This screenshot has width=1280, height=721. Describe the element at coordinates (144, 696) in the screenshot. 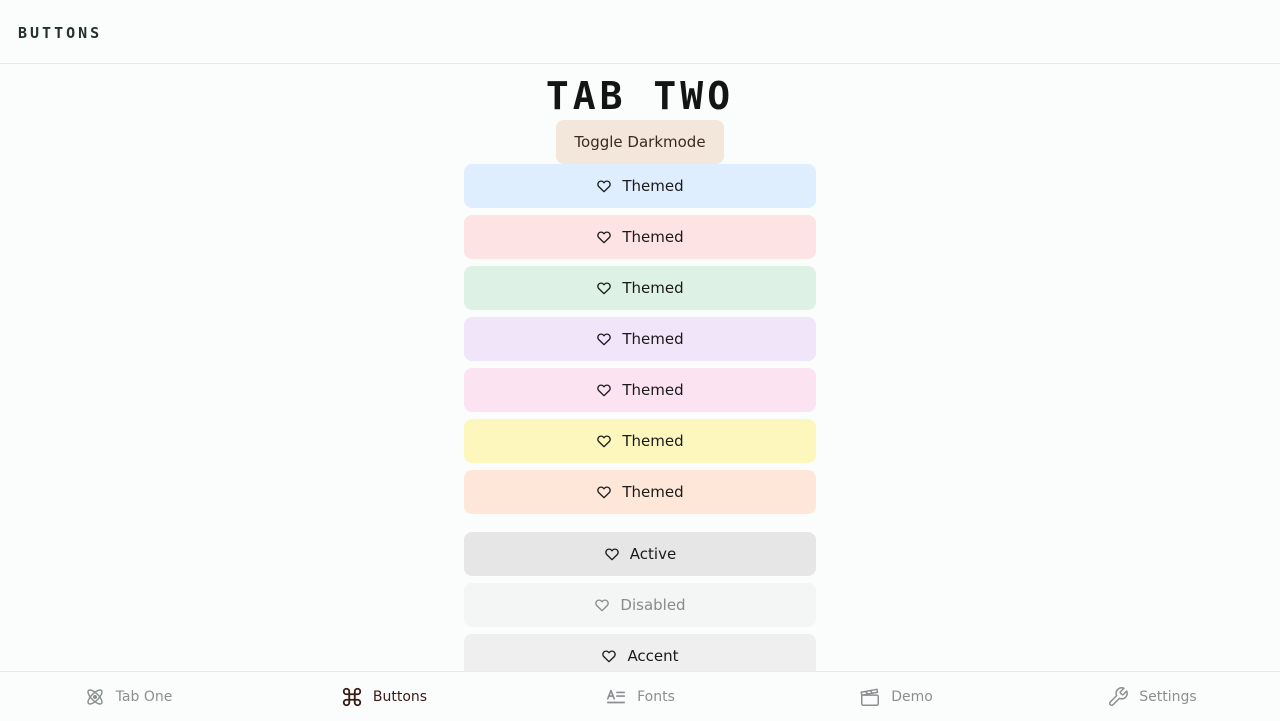

I see `tab-label: Tab One` at that location.